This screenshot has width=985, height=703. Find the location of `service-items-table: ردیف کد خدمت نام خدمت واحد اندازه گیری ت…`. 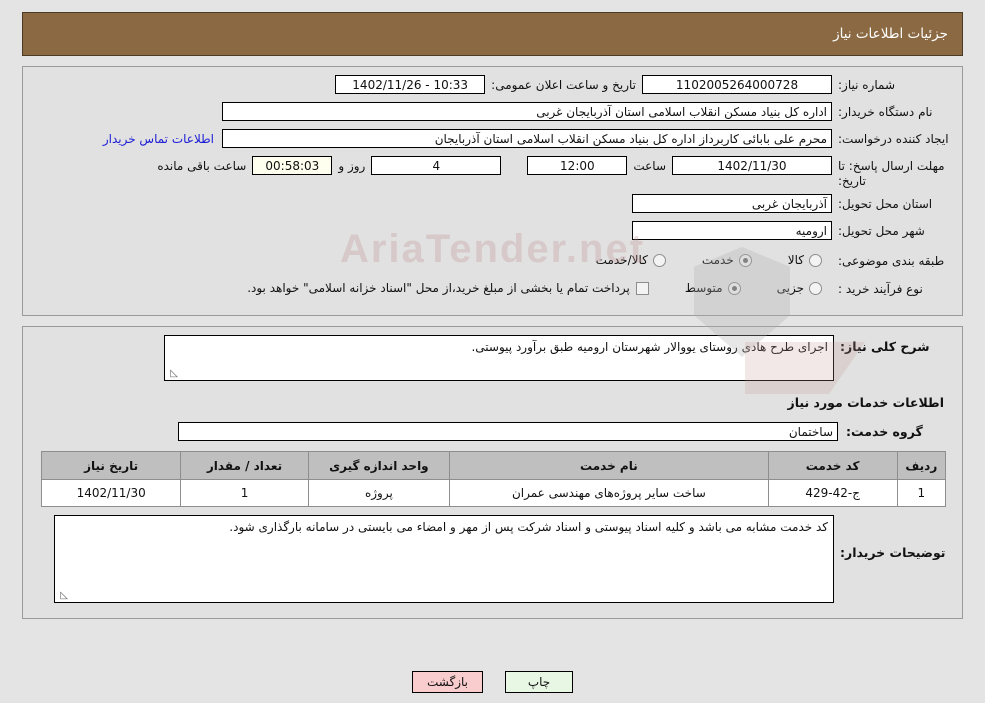

service-items-table: ردیف کد خدمت نام خدمت واحد اندازه گیری ت… is located at coordinates (493, 479).